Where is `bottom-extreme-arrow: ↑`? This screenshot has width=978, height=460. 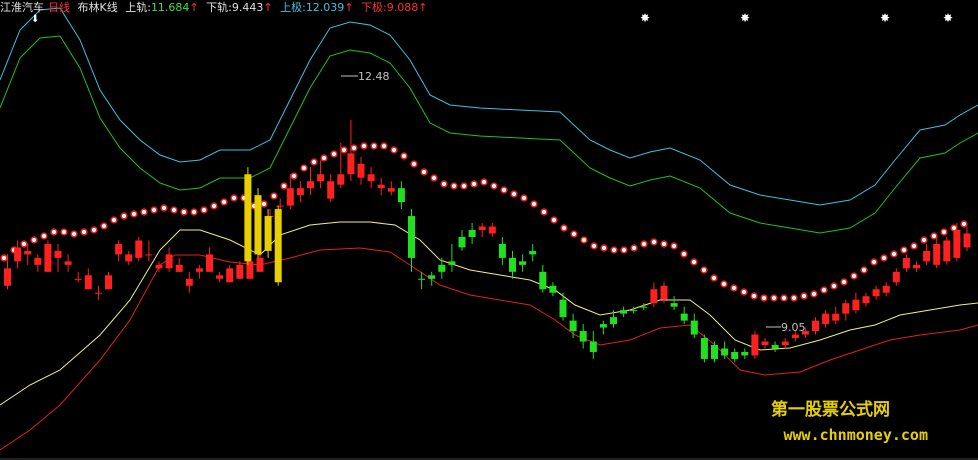
bottom-extreme-arrow: ↑ is located at coordinates (423, 7).